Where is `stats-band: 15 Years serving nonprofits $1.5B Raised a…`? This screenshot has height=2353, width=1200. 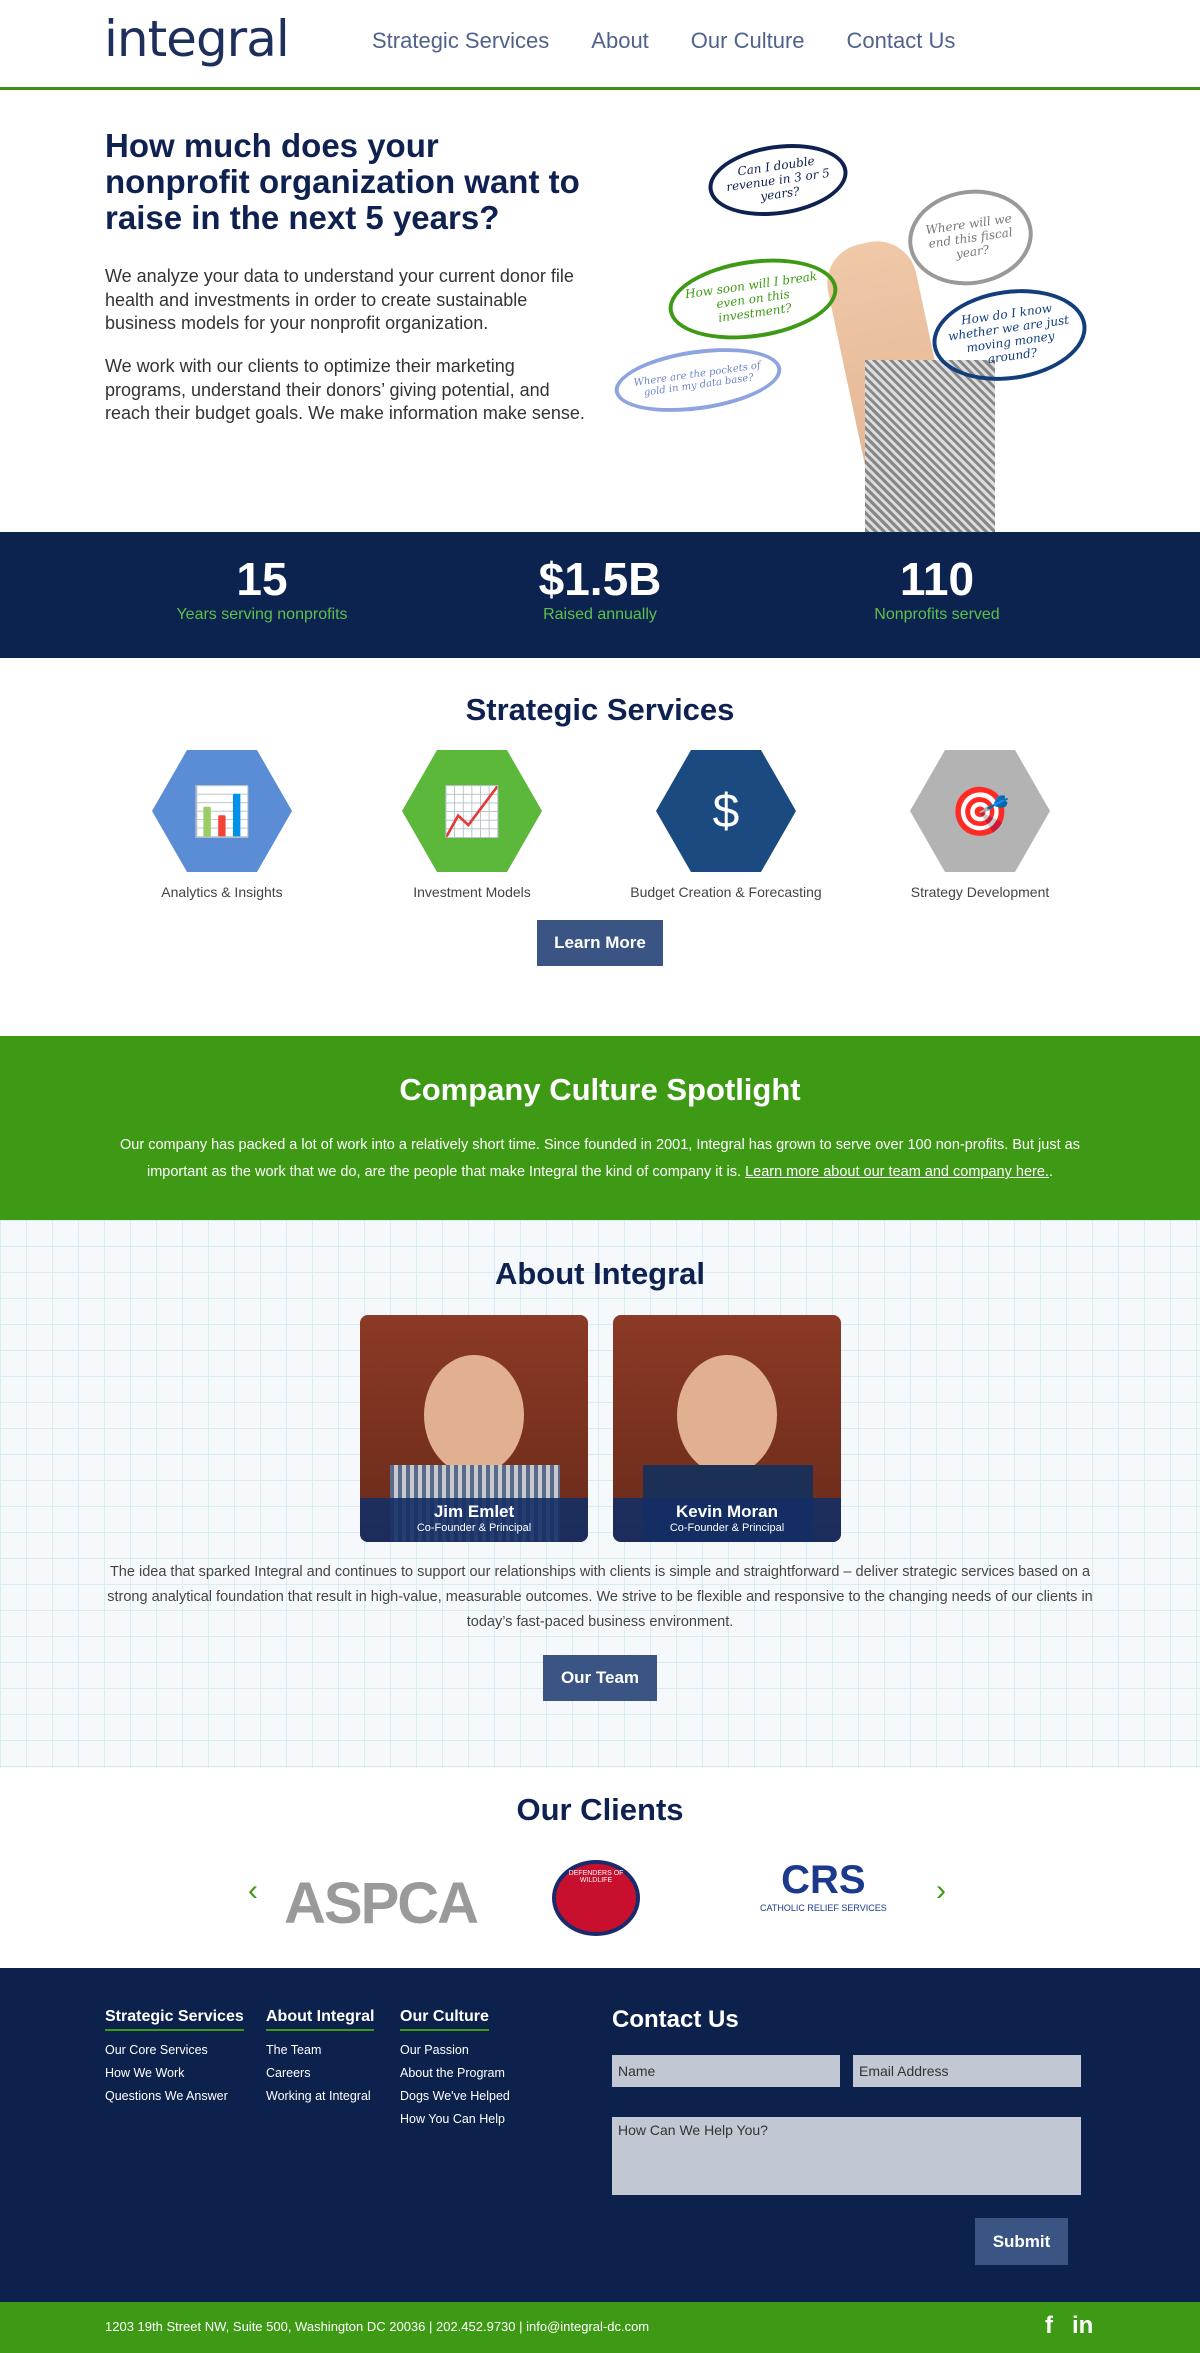 stats-band: 15 Years serving nonprofits $1.5B Raised a… is located at coordinates (600, 595).